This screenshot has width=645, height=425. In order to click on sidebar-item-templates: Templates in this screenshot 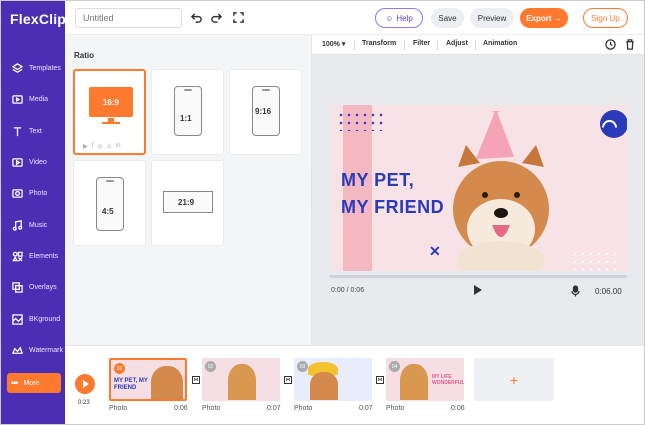, I will do `click(33, 68)`.